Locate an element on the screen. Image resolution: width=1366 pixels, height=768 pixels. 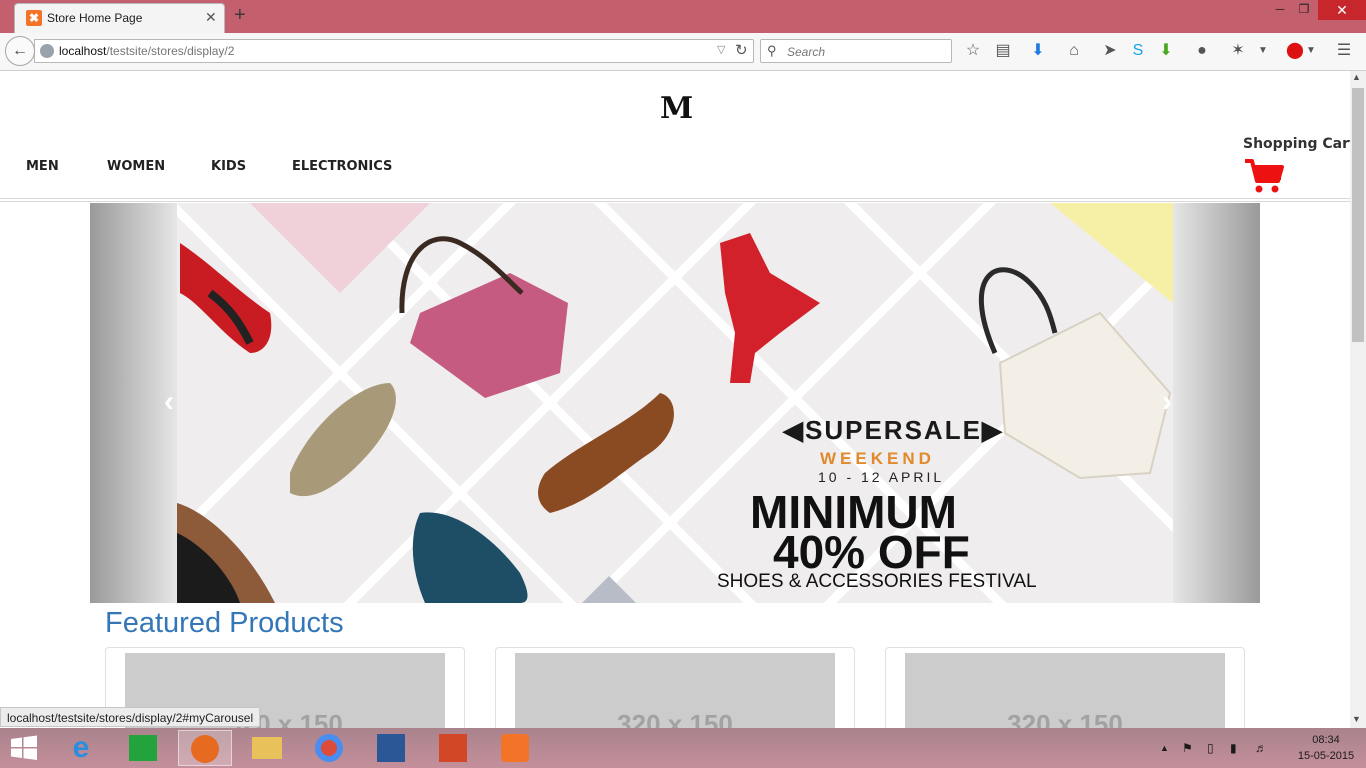
scroll-down-icon: ▼ is located at coordinates (1356, 719).